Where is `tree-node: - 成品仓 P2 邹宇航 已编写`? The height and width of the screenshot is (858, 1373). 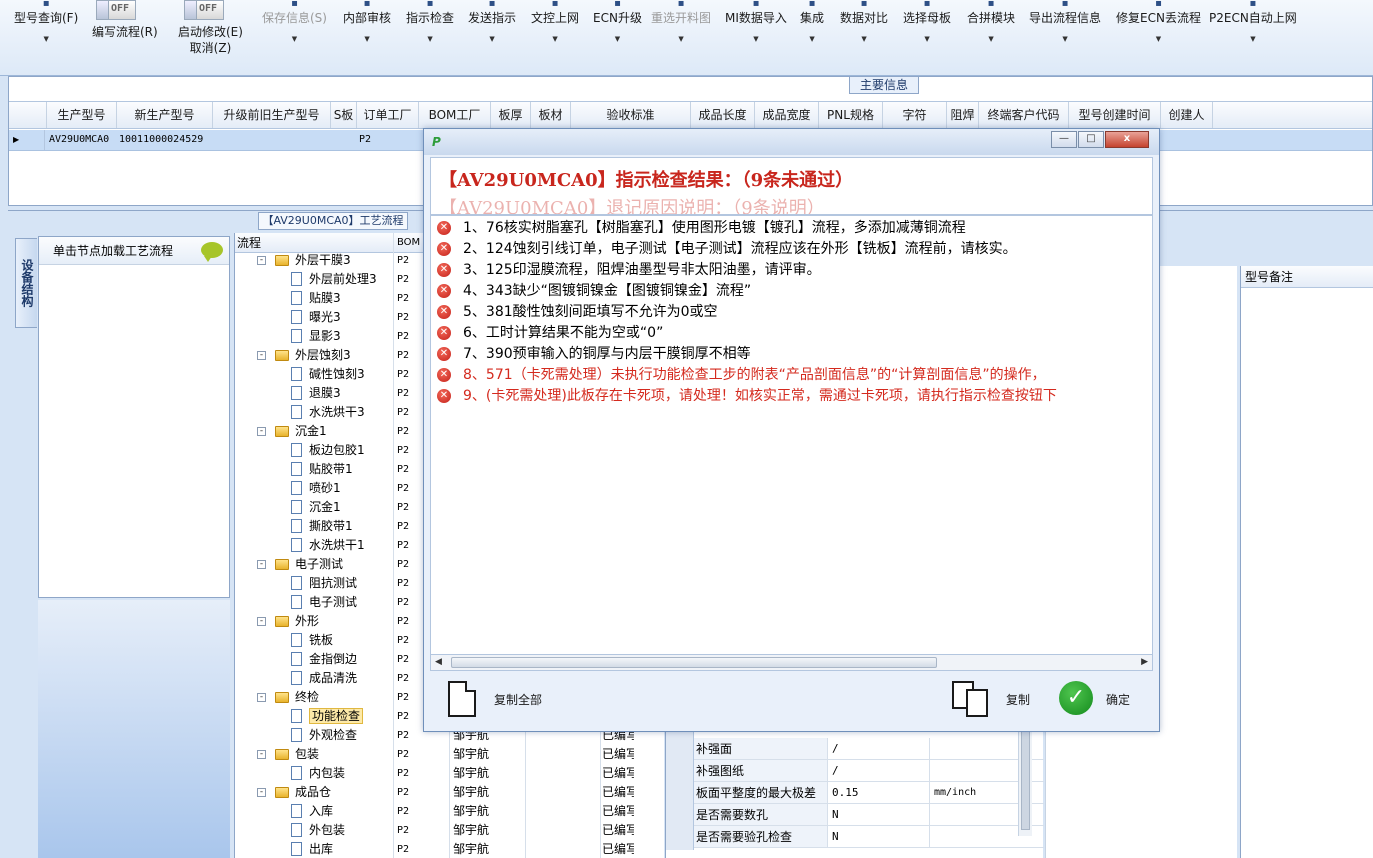 tree-node: - 成品仓 P2 邹宇航 已编写 is located at coordinates (450, 792).